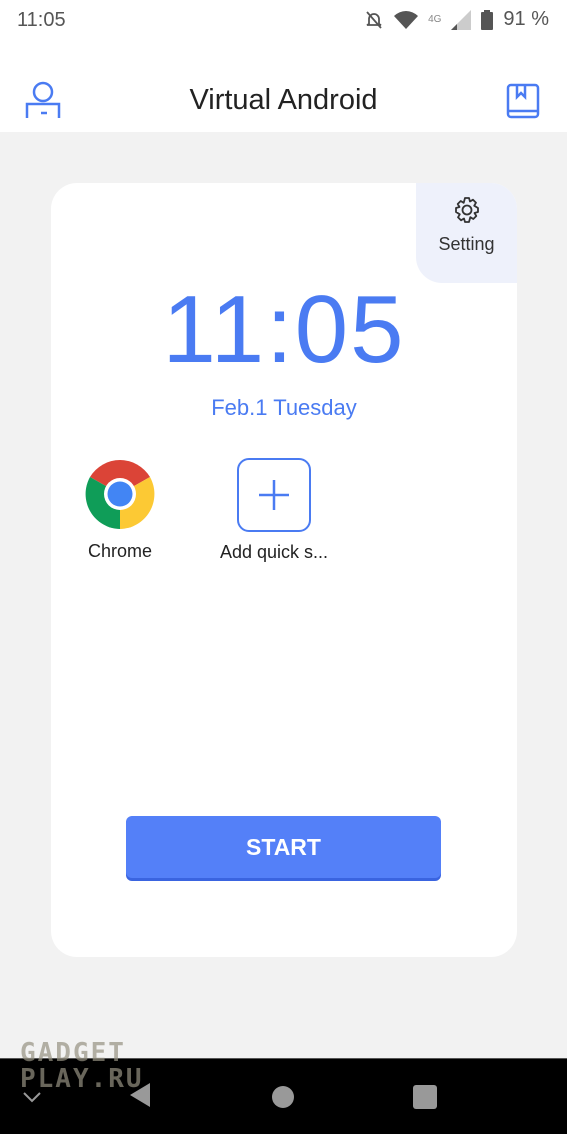 Image resolution: width=567 pixels, height=1134 pixels. Describe the element at coordinates (425, 1097) in the screenshot. I see `recents-icon` at that location.